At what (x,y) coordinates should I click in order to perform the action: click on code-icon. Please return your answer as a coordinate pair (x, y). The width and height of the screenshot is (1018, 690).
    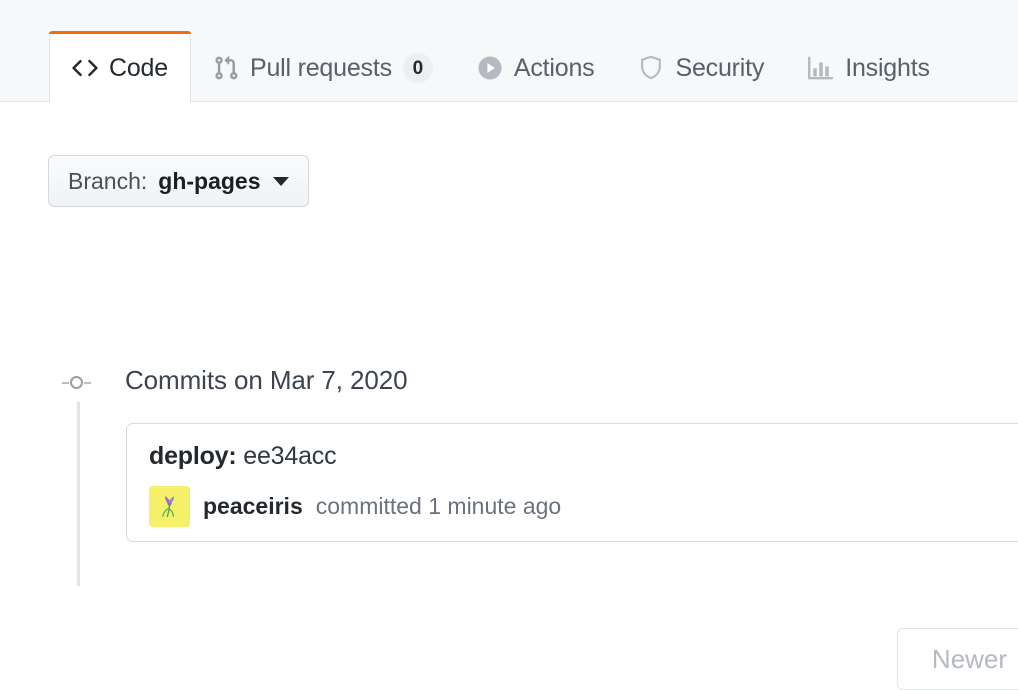
    Looking at the image, I should click on (85, 68).